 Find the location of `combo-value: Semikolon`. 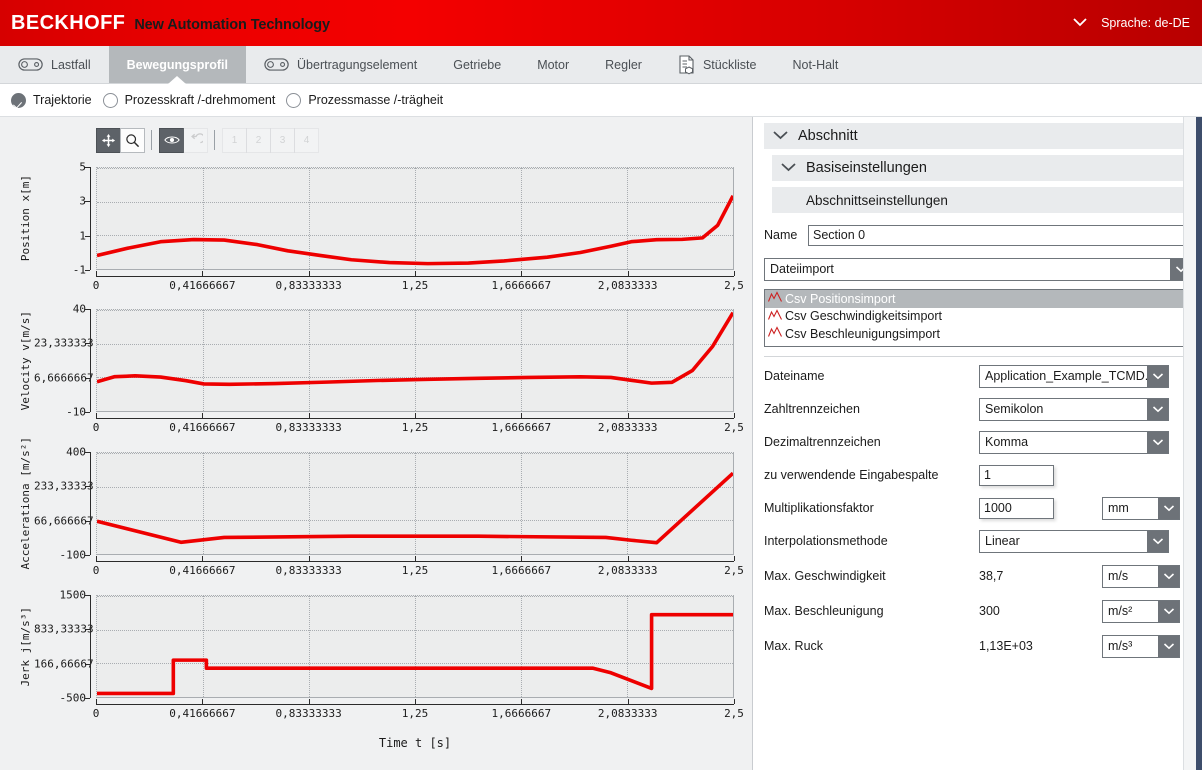

combo-value: Semikolon is located at coordinates (1014, 408).